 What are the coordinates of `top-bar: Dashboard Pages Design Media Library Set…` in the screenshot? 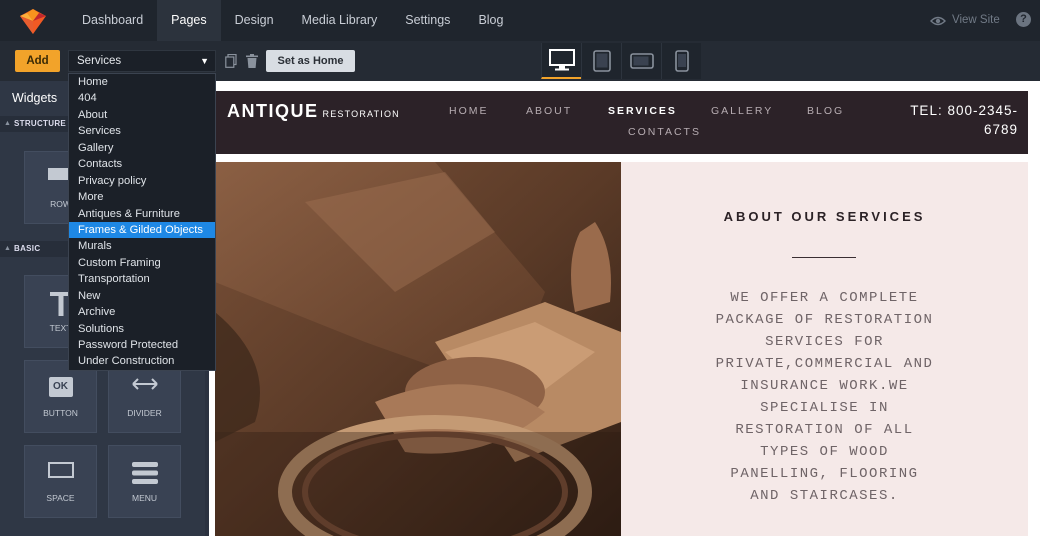 It's located at (520, 20).